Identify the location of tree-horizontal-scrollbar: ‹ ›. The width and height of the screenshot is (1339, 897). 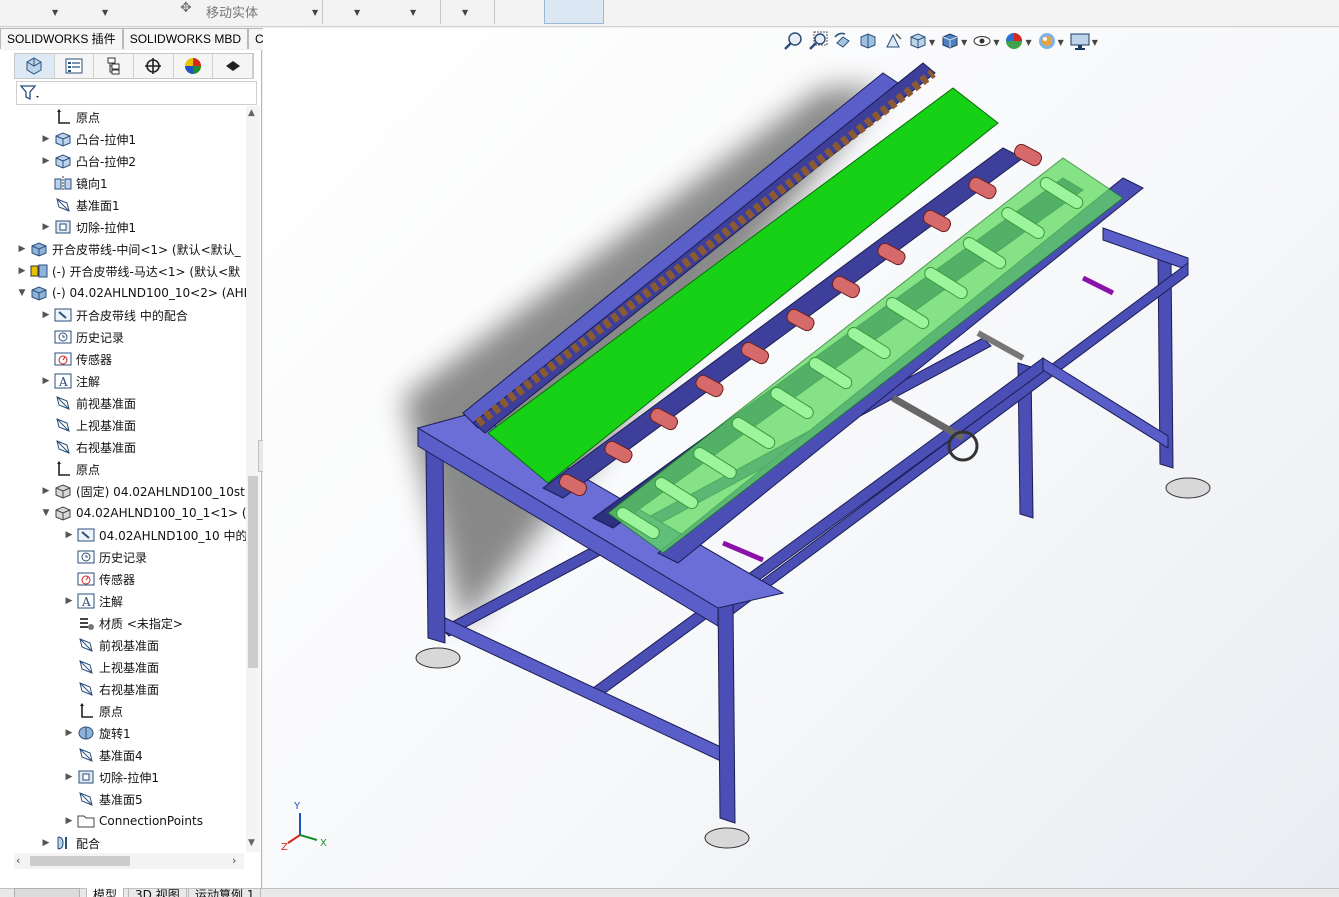
(129, 861).